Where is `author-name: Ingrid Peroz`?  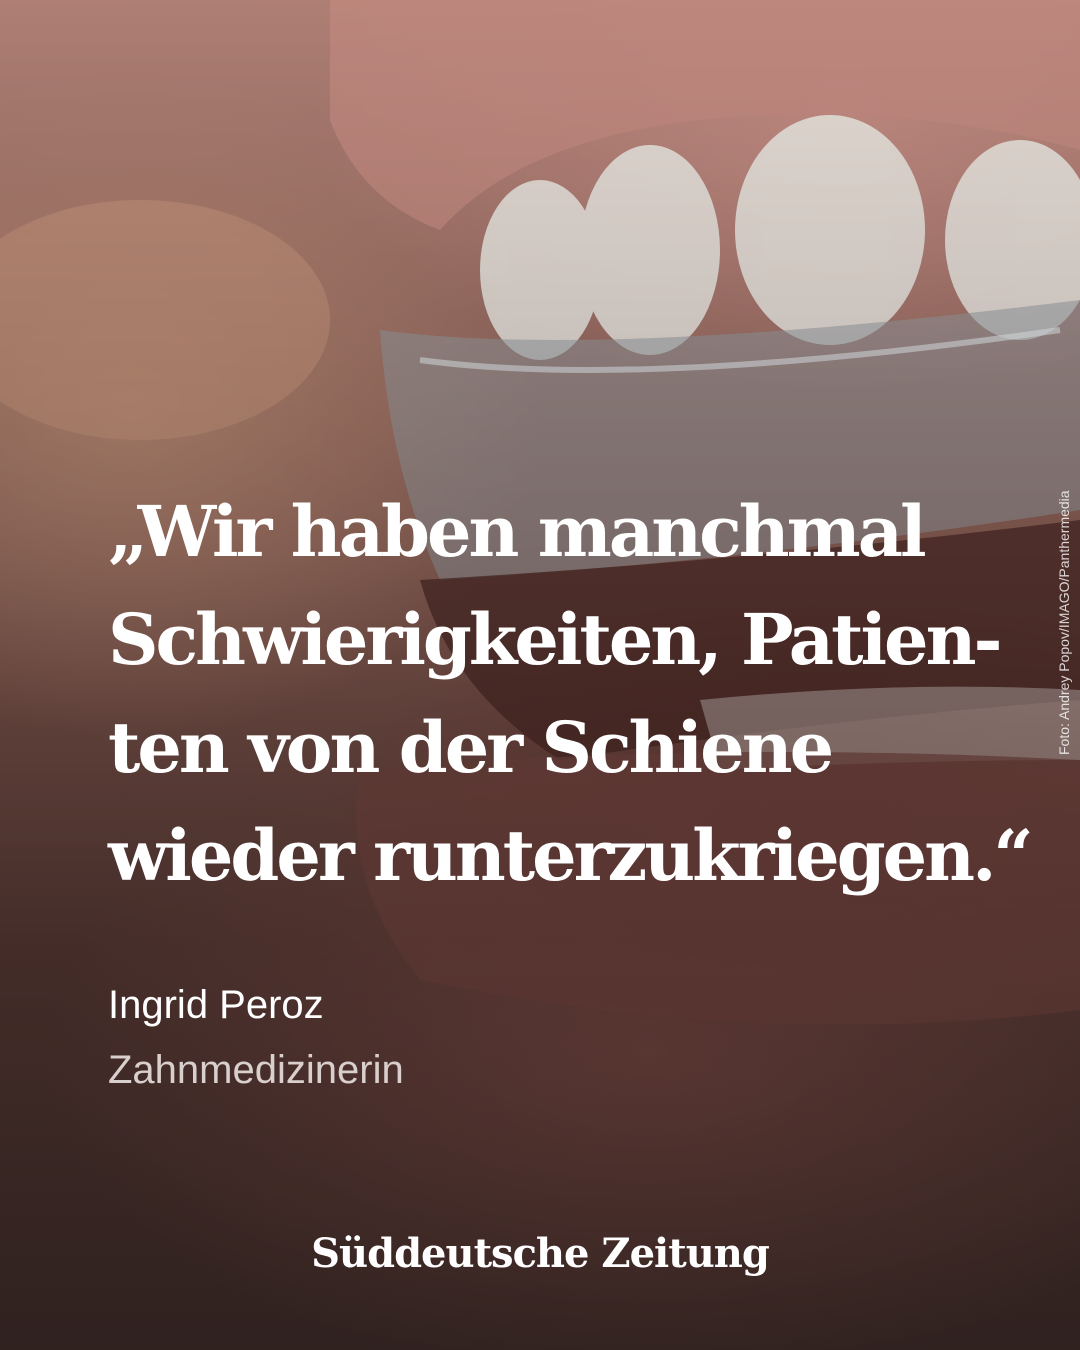 author-name: Ingrid Peroz is located at coordinates (216, 1005).